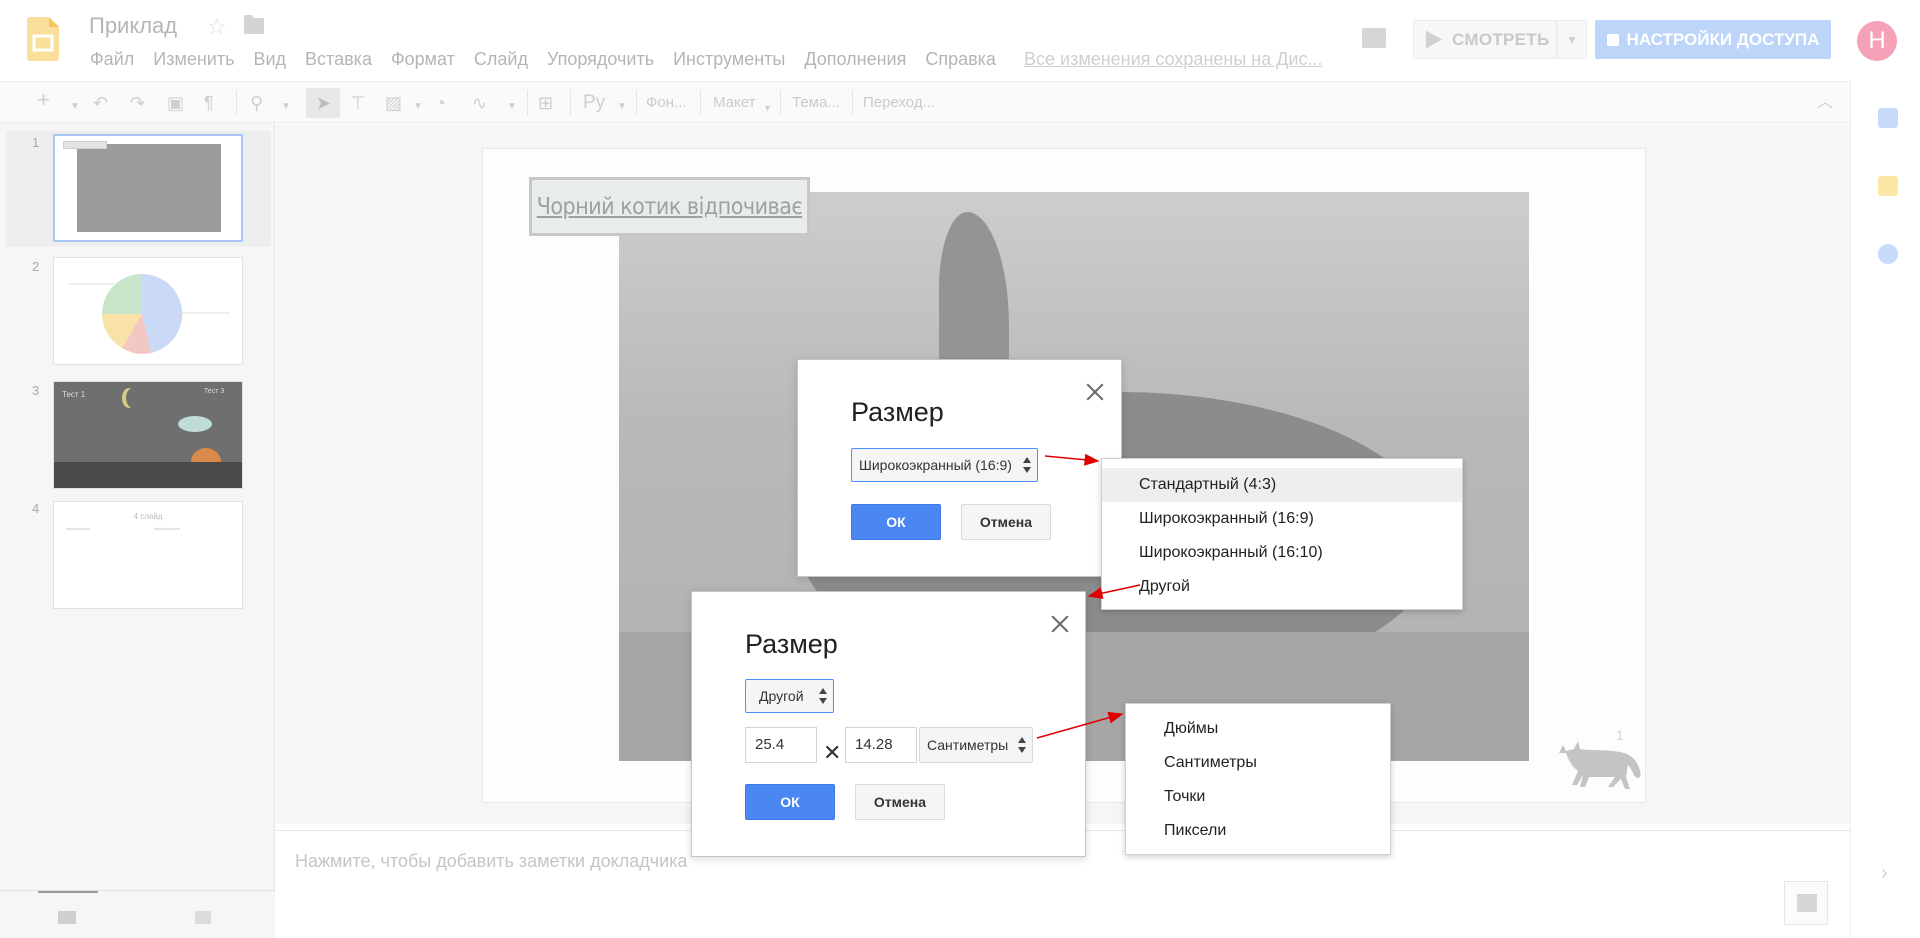 The height and width of the screenshot is (938, 1920). What do you see at coordinates (501, 59) in the screenshot?
I see `menu-slide: Слайд` at bounding box center [501, 59].